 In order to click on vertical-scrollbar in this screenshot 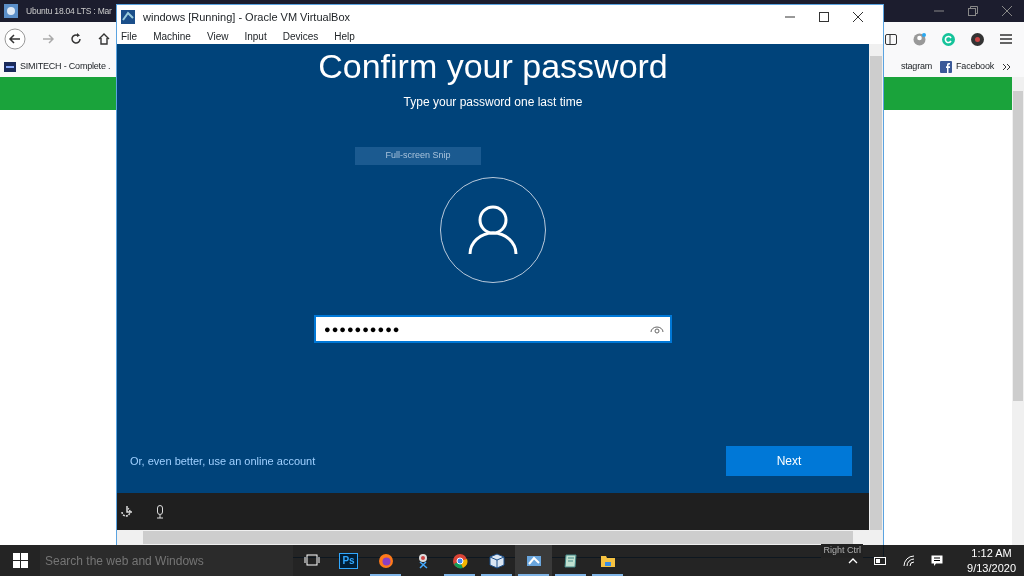, I will do `click(876, 287)`.